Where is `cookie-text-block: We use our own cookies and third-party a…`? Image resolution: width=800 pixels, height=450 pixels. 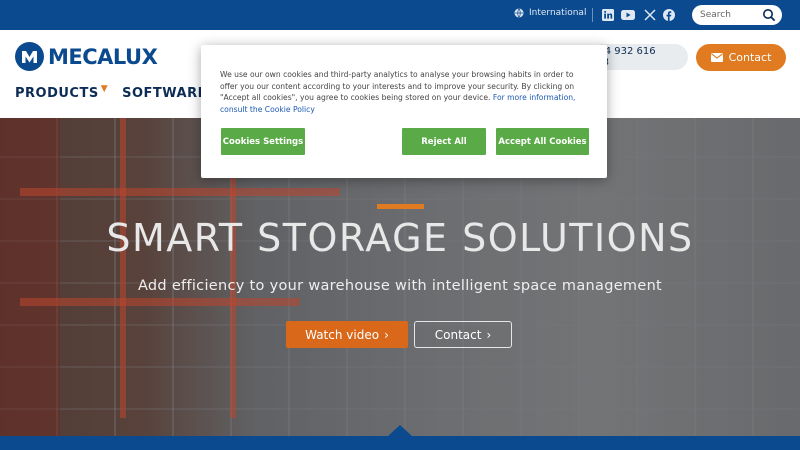
cookie-text-block: We use our own cookies and third-party a… is located at coordinates (406, 92).